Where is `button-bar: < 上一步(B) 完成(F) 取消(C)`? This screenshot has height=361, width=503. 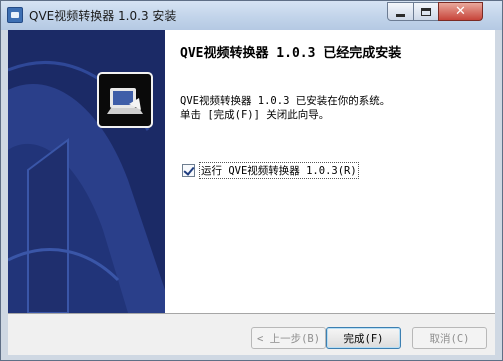
button-bar: < 上一步(B) 完成(F) 取消(C) is located at coordinates (251, 334).